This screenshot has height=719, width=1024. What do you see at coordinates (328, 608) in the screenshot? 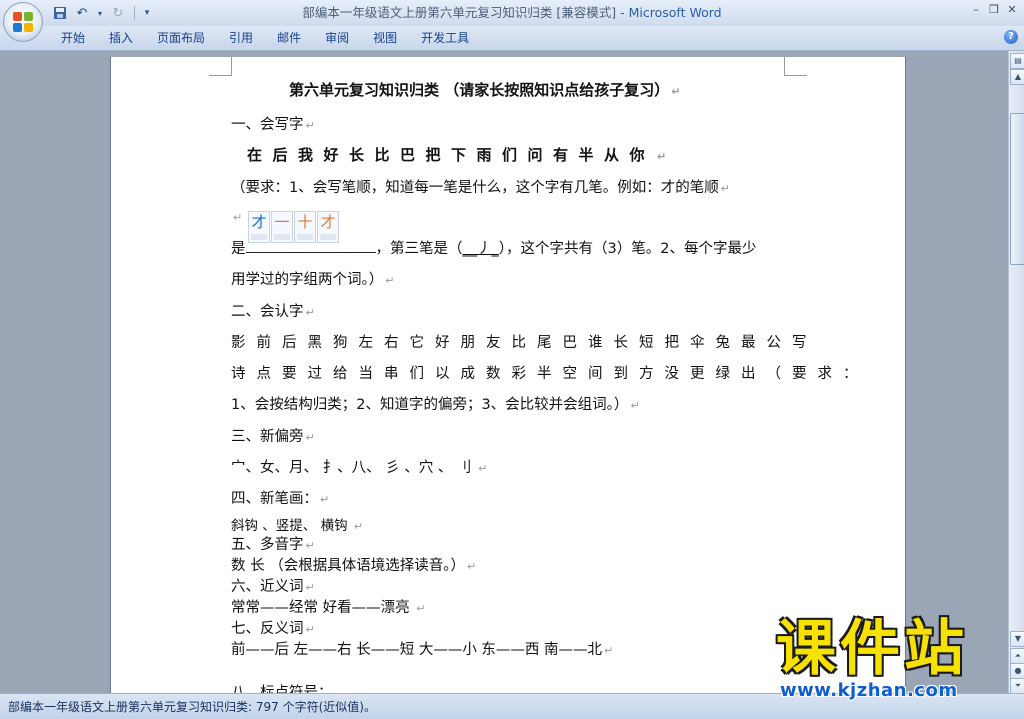
I see `section-6-content: 常常——经常 好看——漂亮 ↵` at bounding box center [328, 608].